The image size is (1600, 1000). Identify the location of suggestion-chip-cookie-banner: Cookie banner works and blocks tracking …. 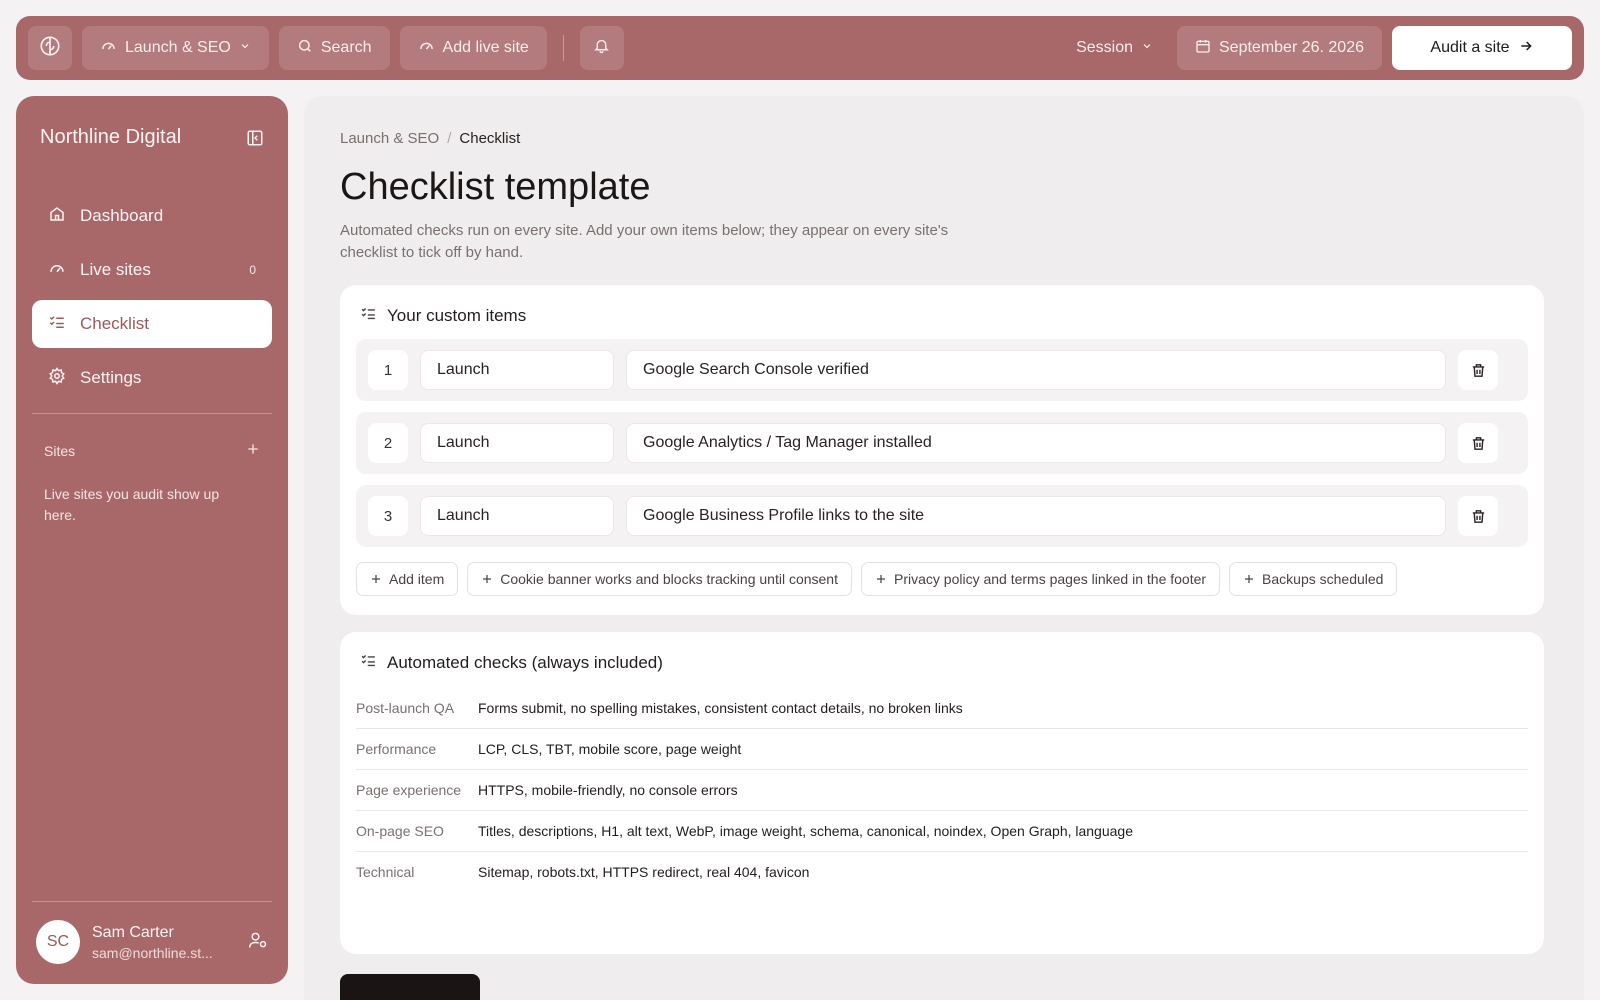
(659, 579).